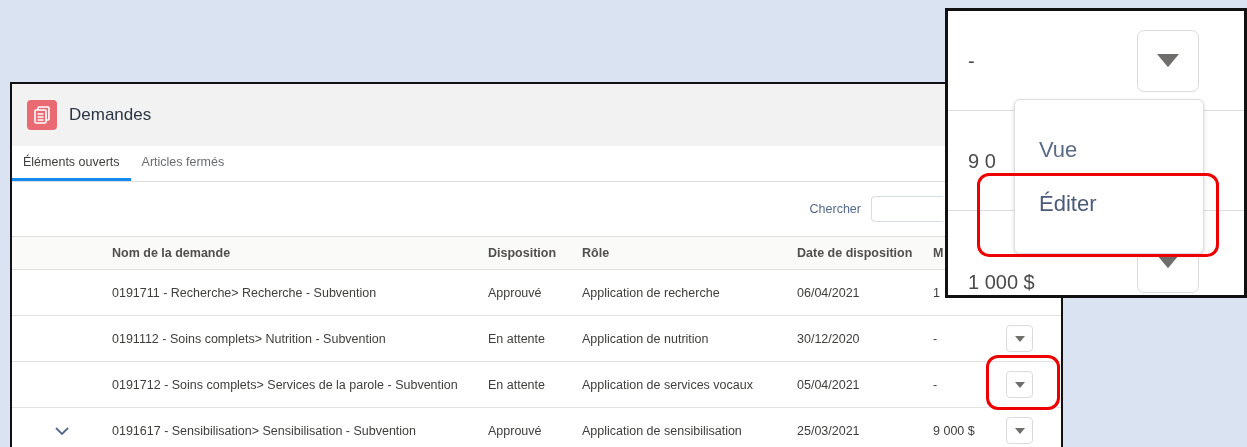 This screenshot has height=447, width=1247. I want to click on table-cell: 0191712 - Soins complets> Services de la parole - Subvention, so click(285, 384).